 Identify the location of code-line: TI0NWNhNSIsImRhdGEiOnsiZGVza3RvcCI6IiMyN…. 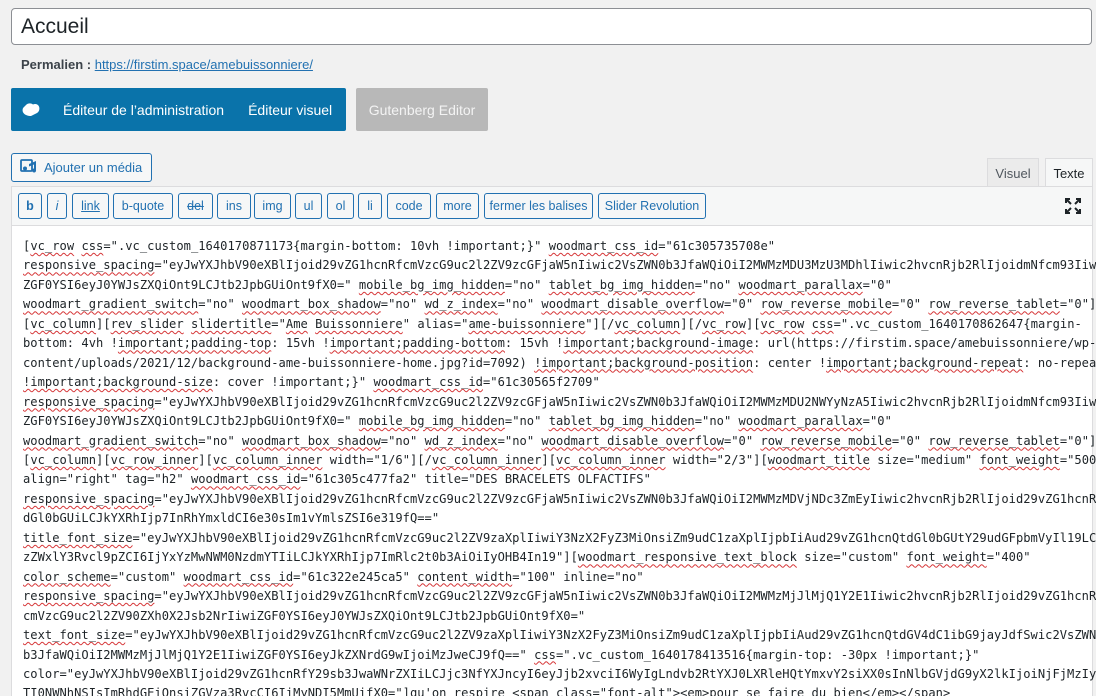
(487, 691).